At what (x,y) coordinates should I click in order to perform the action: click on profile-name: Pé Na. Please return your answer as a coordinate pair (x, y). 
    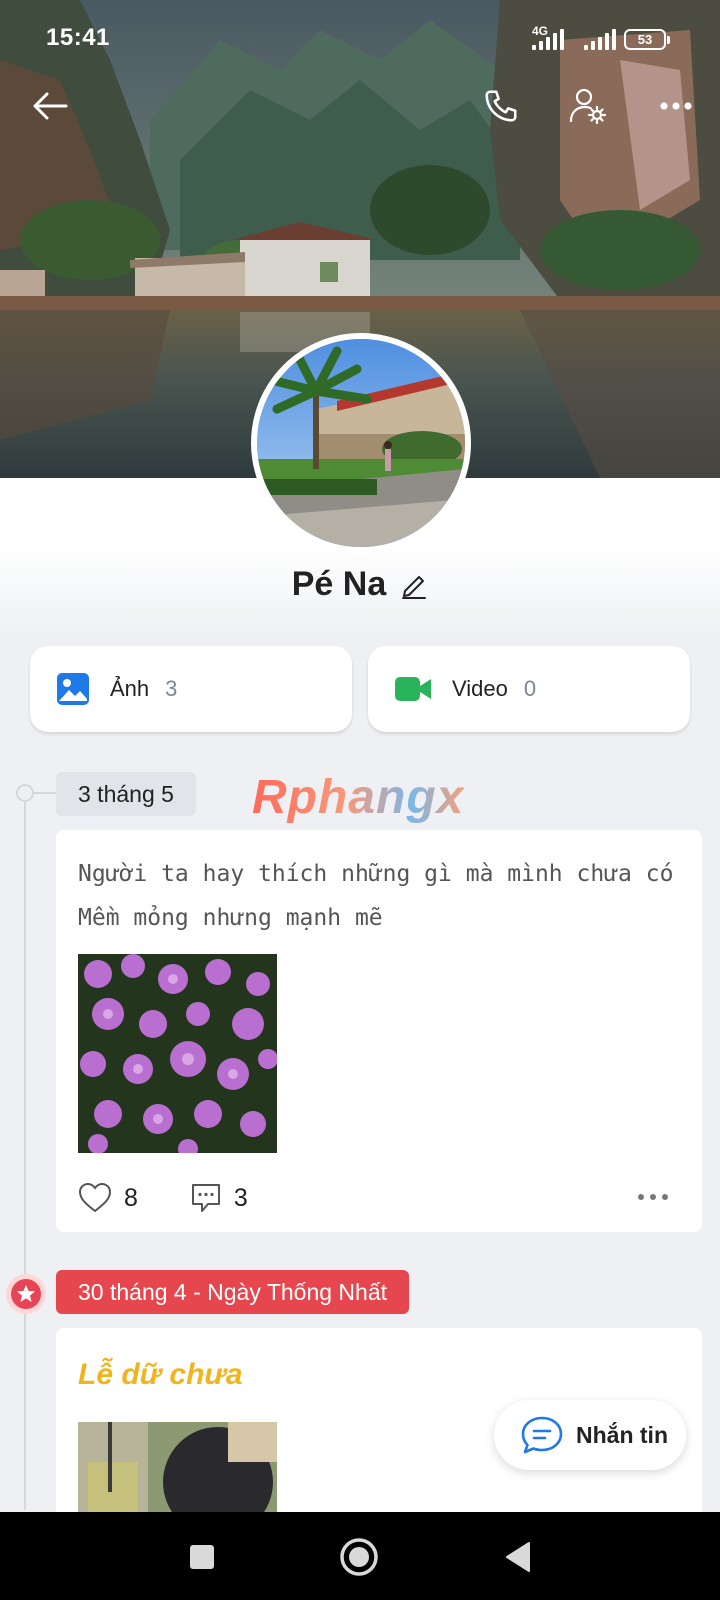
    Looking at the image, I should click on (339, 584).